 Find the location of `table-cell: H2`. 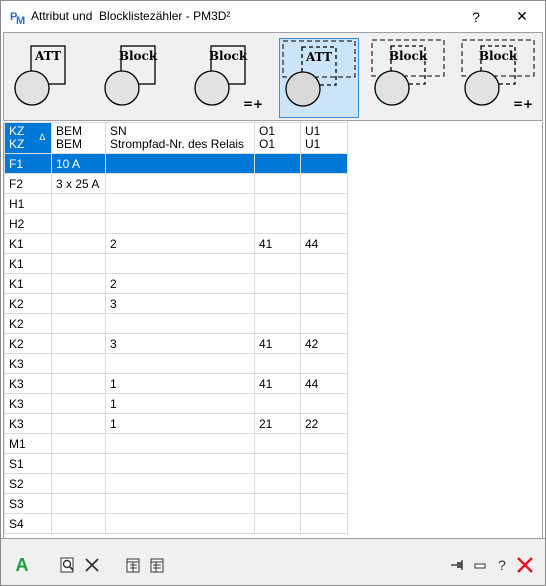

table-cell: H2 is located at coordinates (28, 223).